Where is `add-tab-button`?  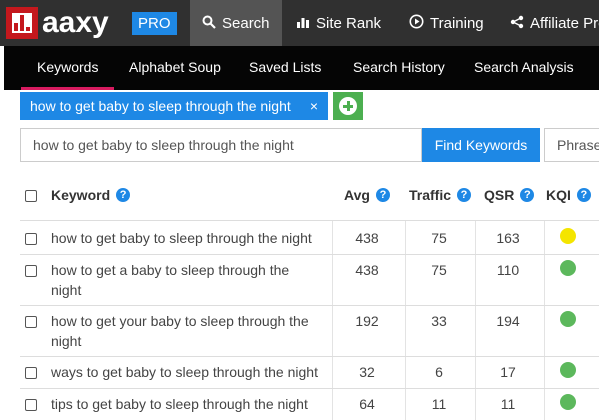
add-tab-button is located at coordinates (348, 106).